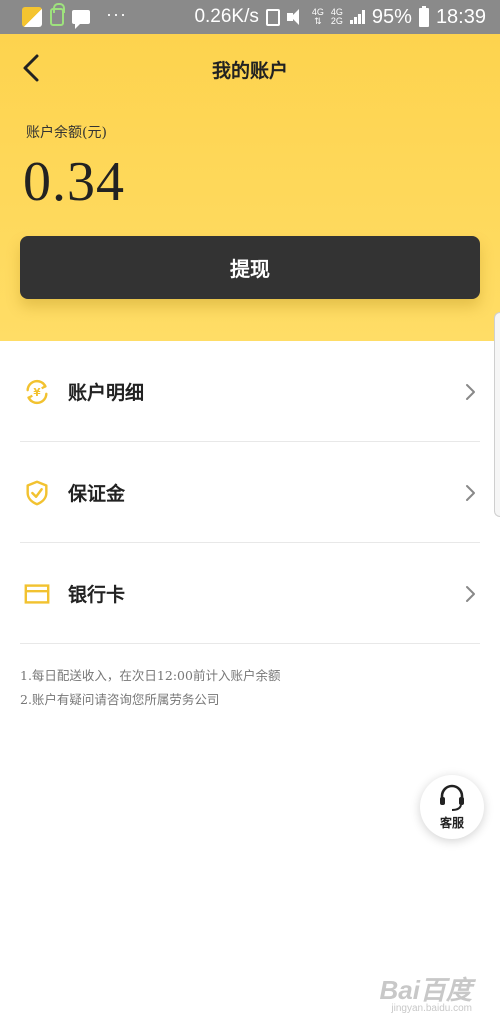 The width and height of the screenshot is (500, 1028). What do you see at coordinates (81, 19) in the screenshot?
I see `message-icon` at bounding box center [81, 19].